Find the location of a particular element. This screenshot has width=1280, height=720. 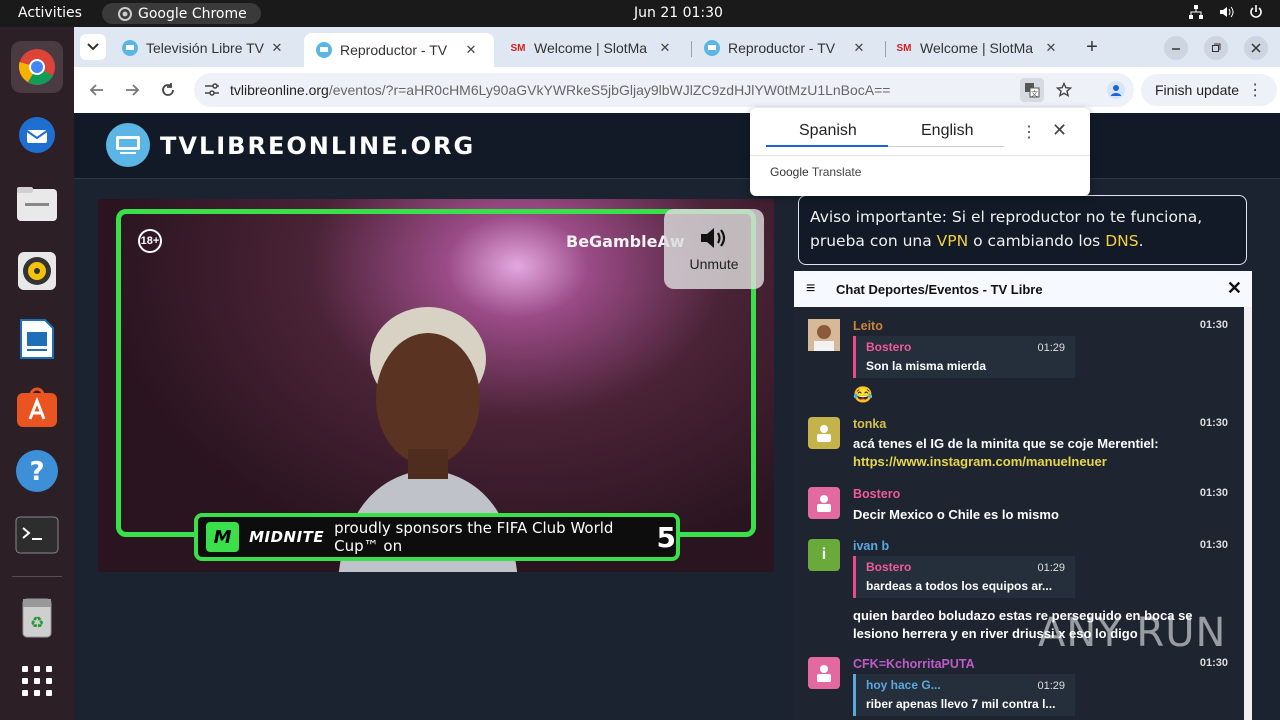

clock: Jun 21 01:30 is located at coordinates (678, 13).